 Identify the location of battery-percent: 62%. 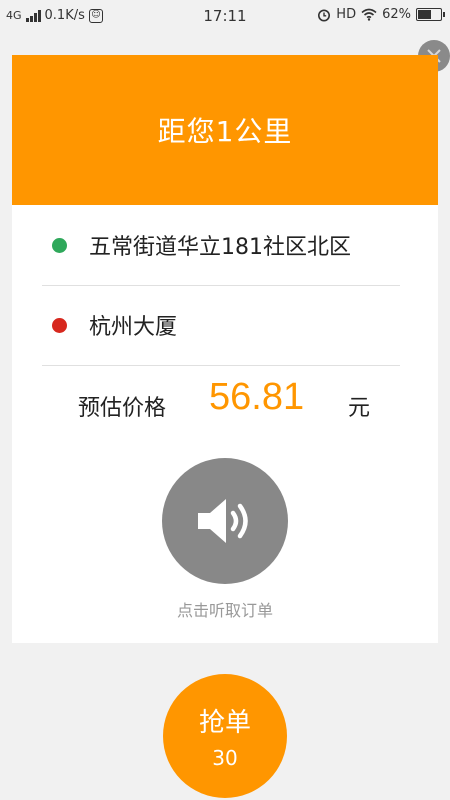
(396, 14).